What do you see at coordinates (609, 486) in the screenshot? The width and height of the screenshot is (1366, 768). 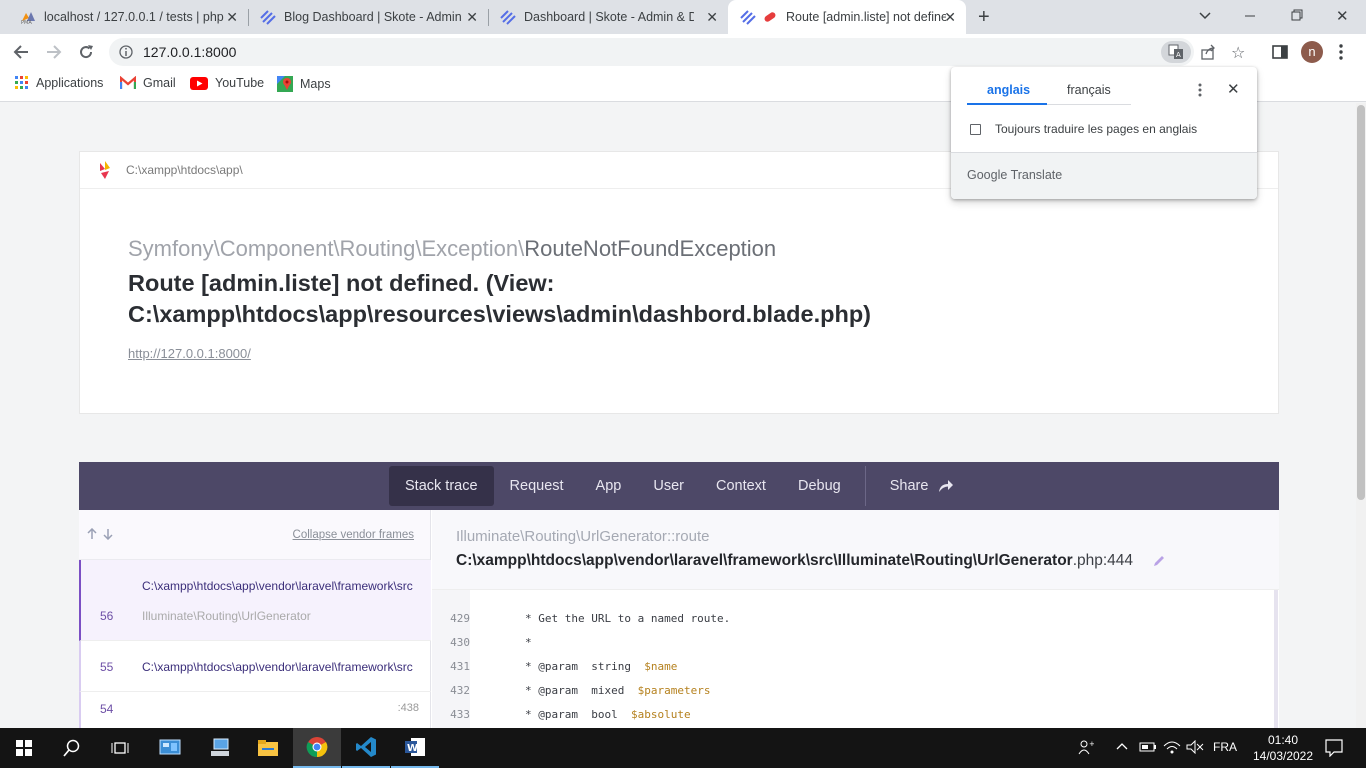 I see `tab-app: App` at bounding box center [609, 486].